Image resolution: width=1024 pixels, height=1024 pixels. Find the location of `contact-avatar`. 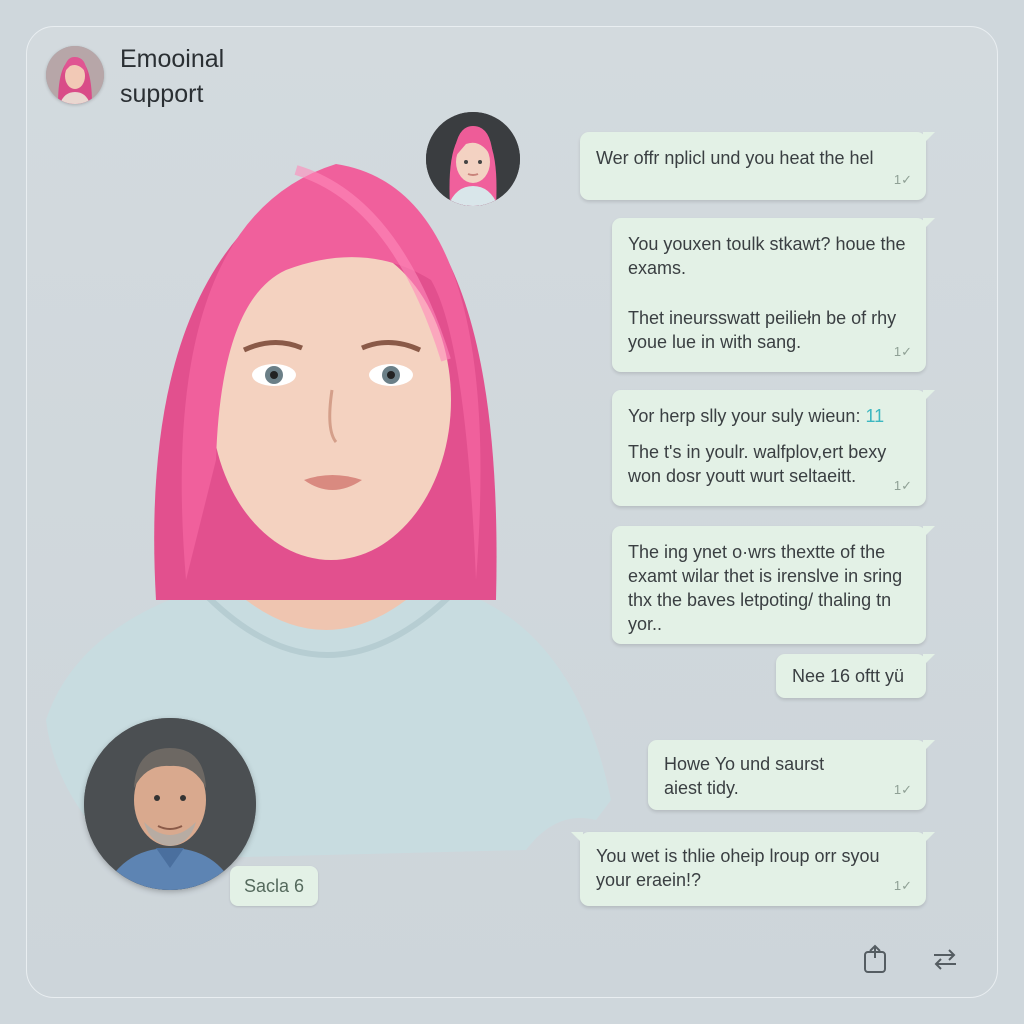

contact-avatar is located at coordinates (170, 804).